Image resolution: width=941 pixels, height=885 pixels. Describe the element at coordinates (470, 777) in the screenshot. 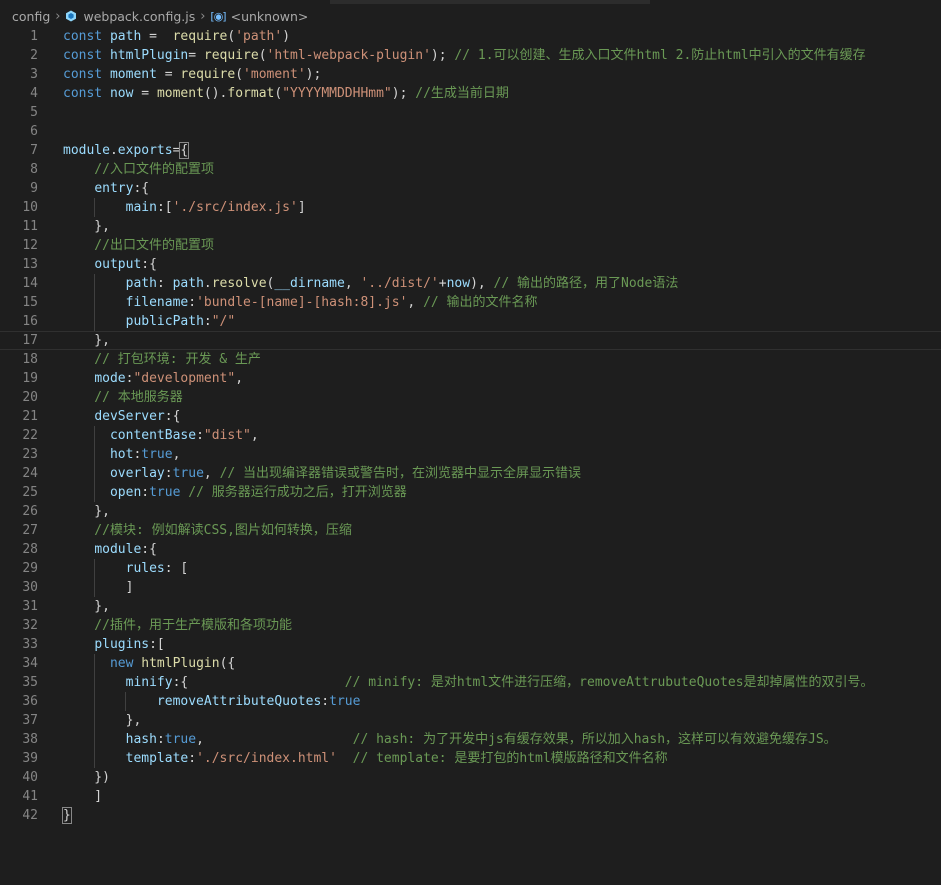

I see `code-line: 40 })` at that location.